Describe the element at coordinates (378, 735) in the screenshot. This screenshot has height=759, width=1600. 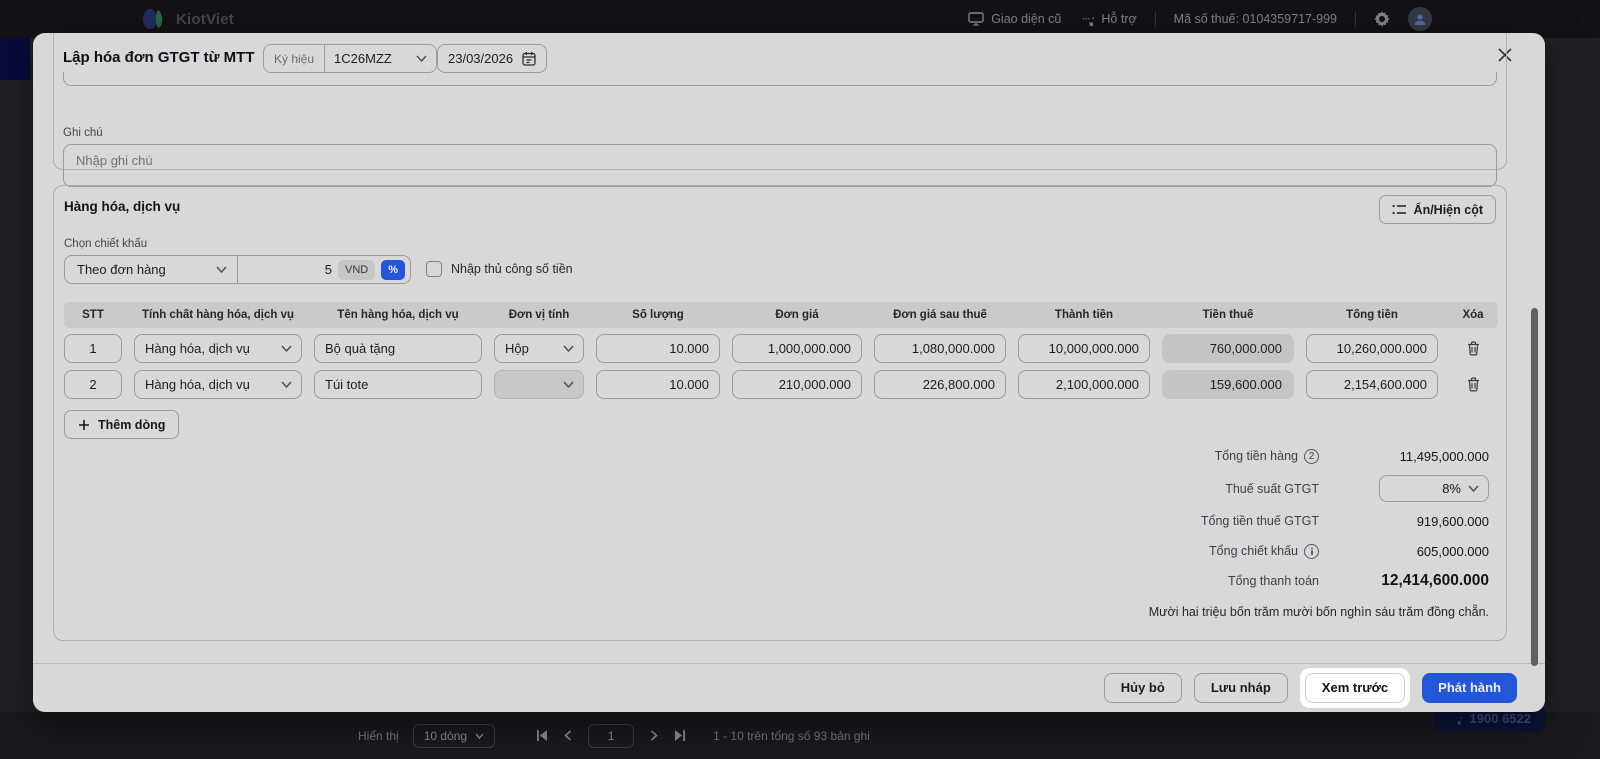
I see `show-label: Hiển thị` at that location.